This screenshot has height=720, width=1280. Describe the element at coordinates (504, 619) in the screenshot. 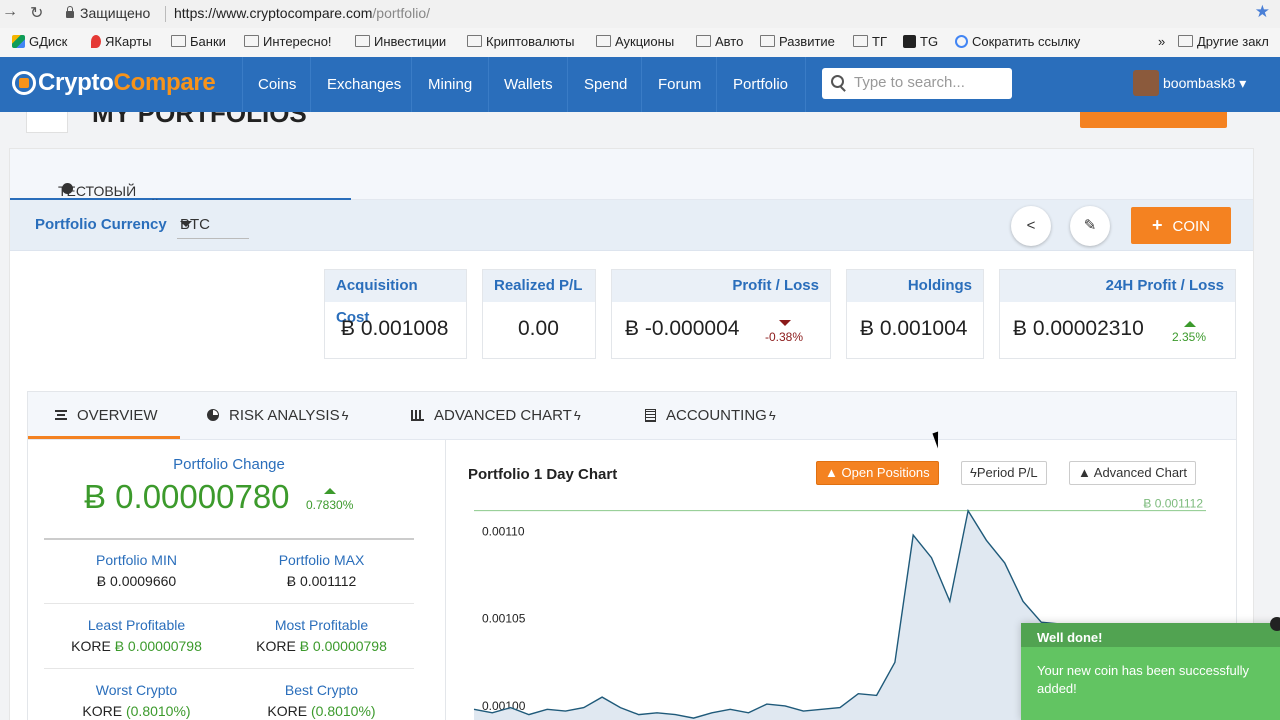

I see `y-tick-label: 0.00105` at that location.